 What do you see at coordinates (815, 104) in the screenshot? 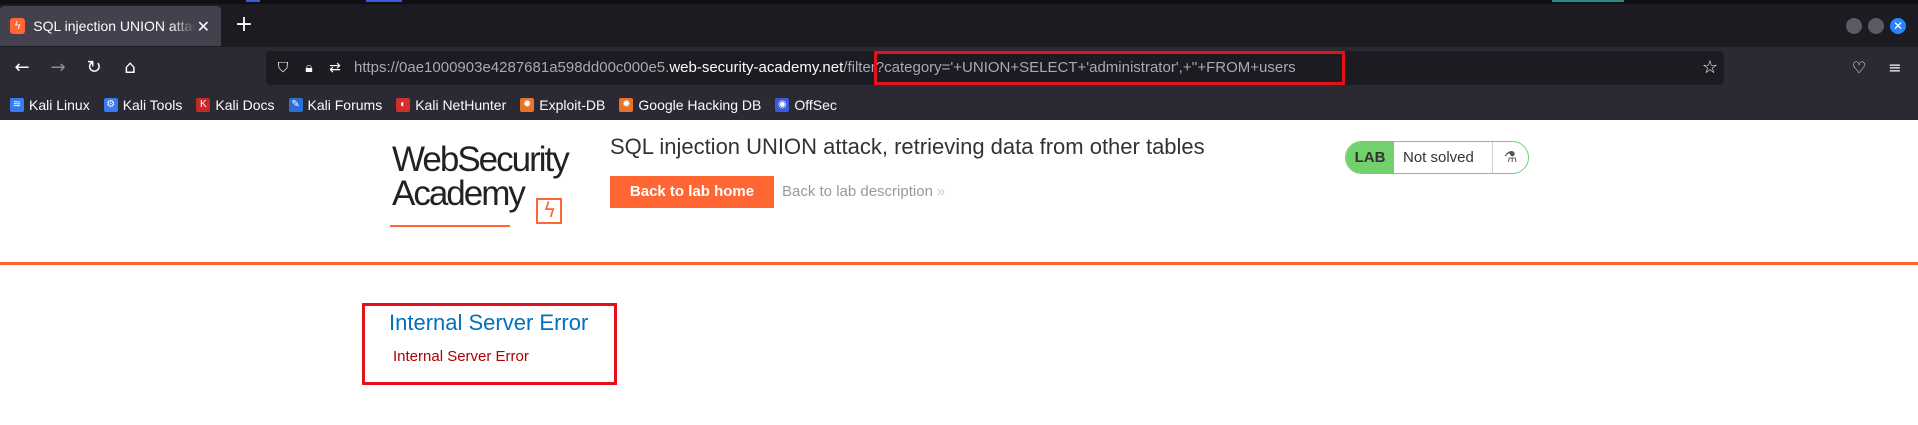
I see `bookmark-label: OffSec` at bounding box center [815, 104].